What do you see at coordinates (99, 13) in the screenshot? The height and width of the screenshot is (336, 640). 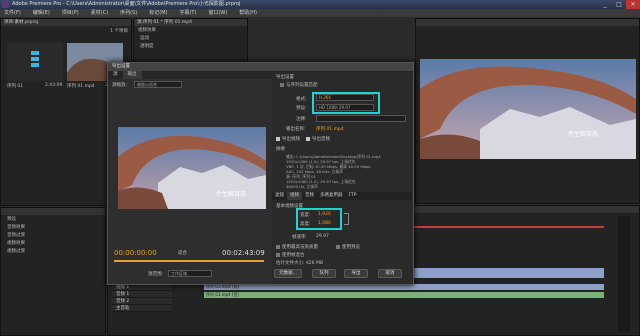 I see `menu-clip: 素材(C)` at bounding box center [99, 13].